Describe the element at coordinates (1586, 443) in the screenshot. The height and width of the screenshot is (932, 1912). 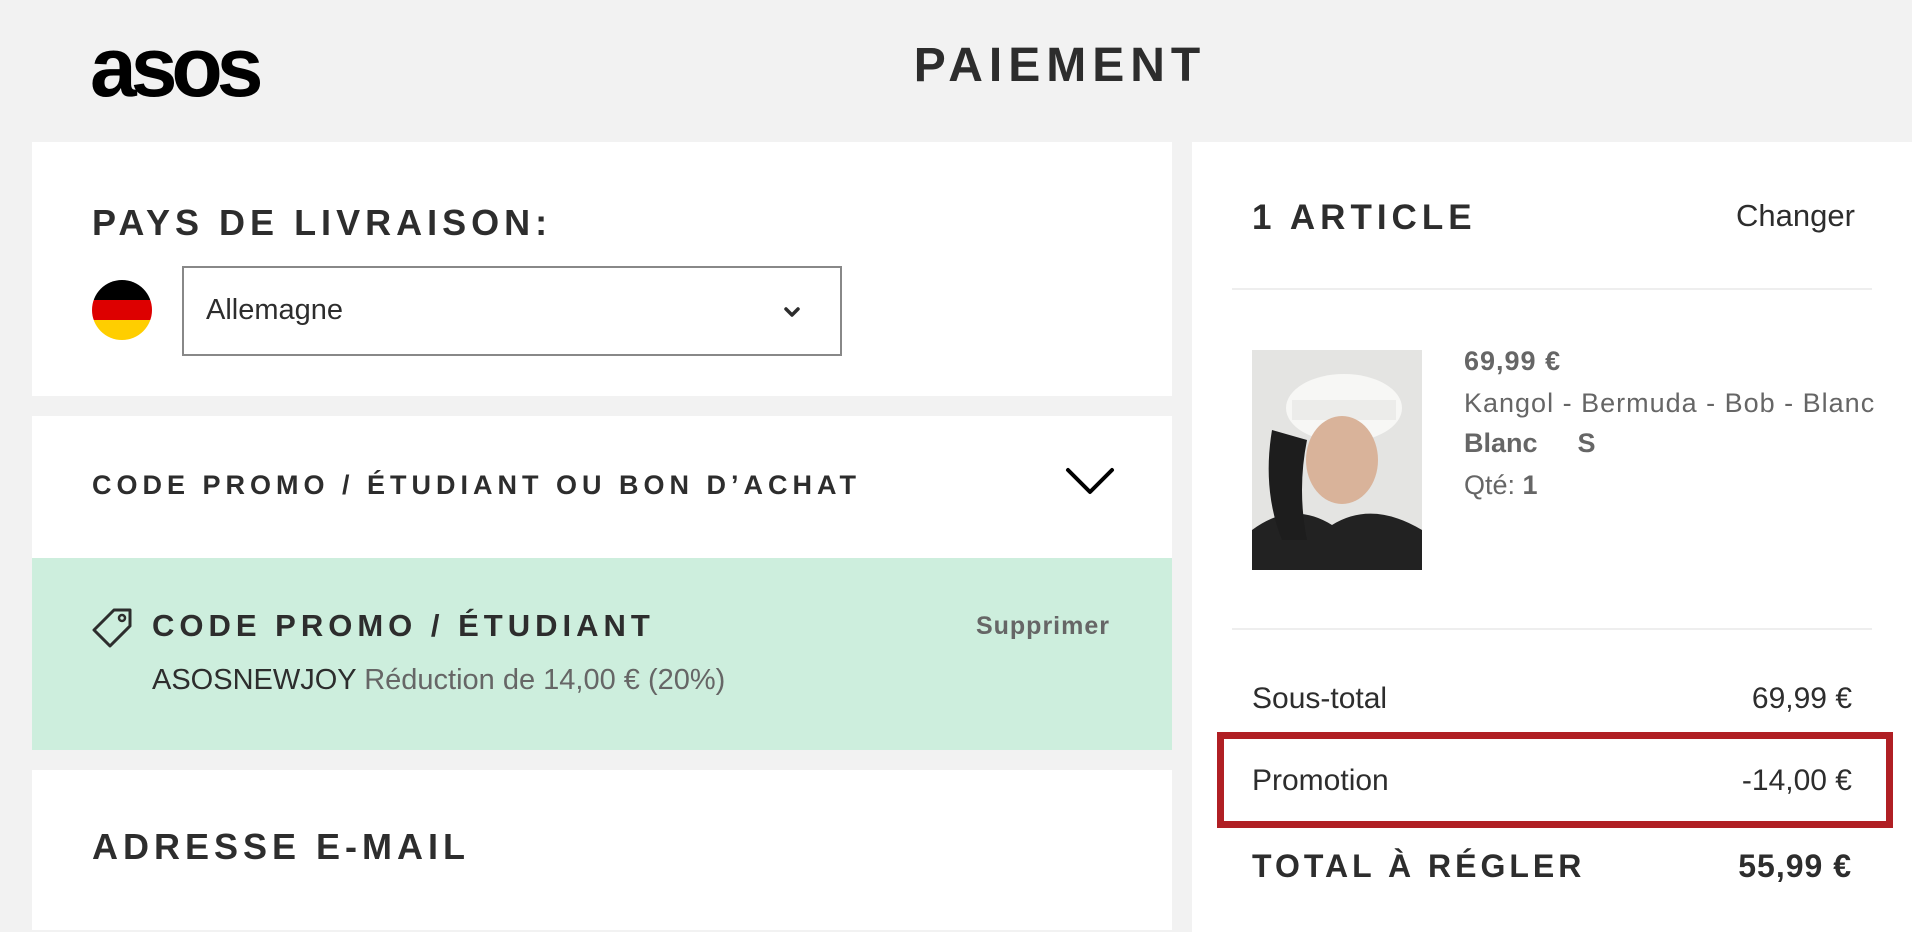
I see `product-size: S` at that location.